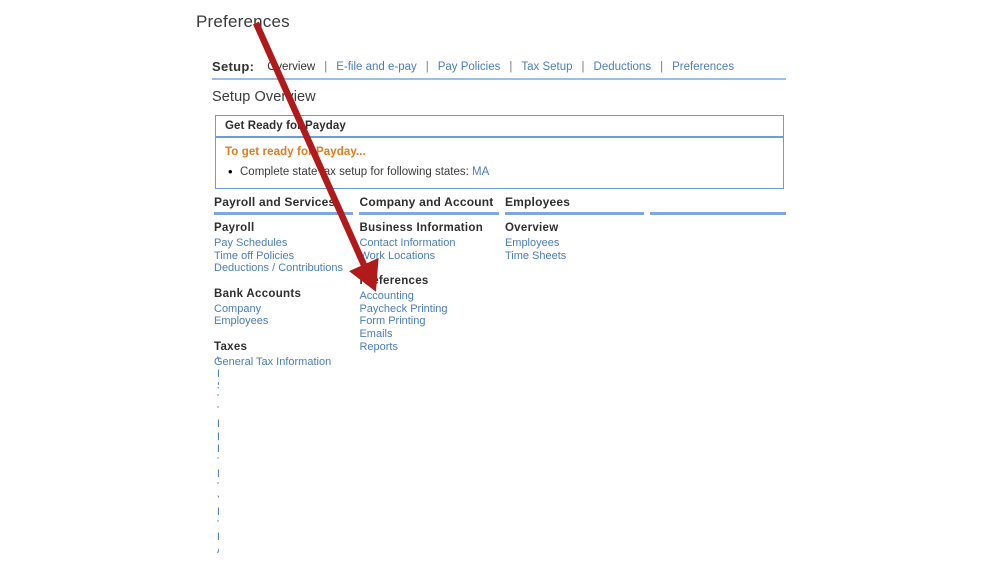  I want to click on group-title-bank-accounts: Bank Accounts, so click(258, 293).